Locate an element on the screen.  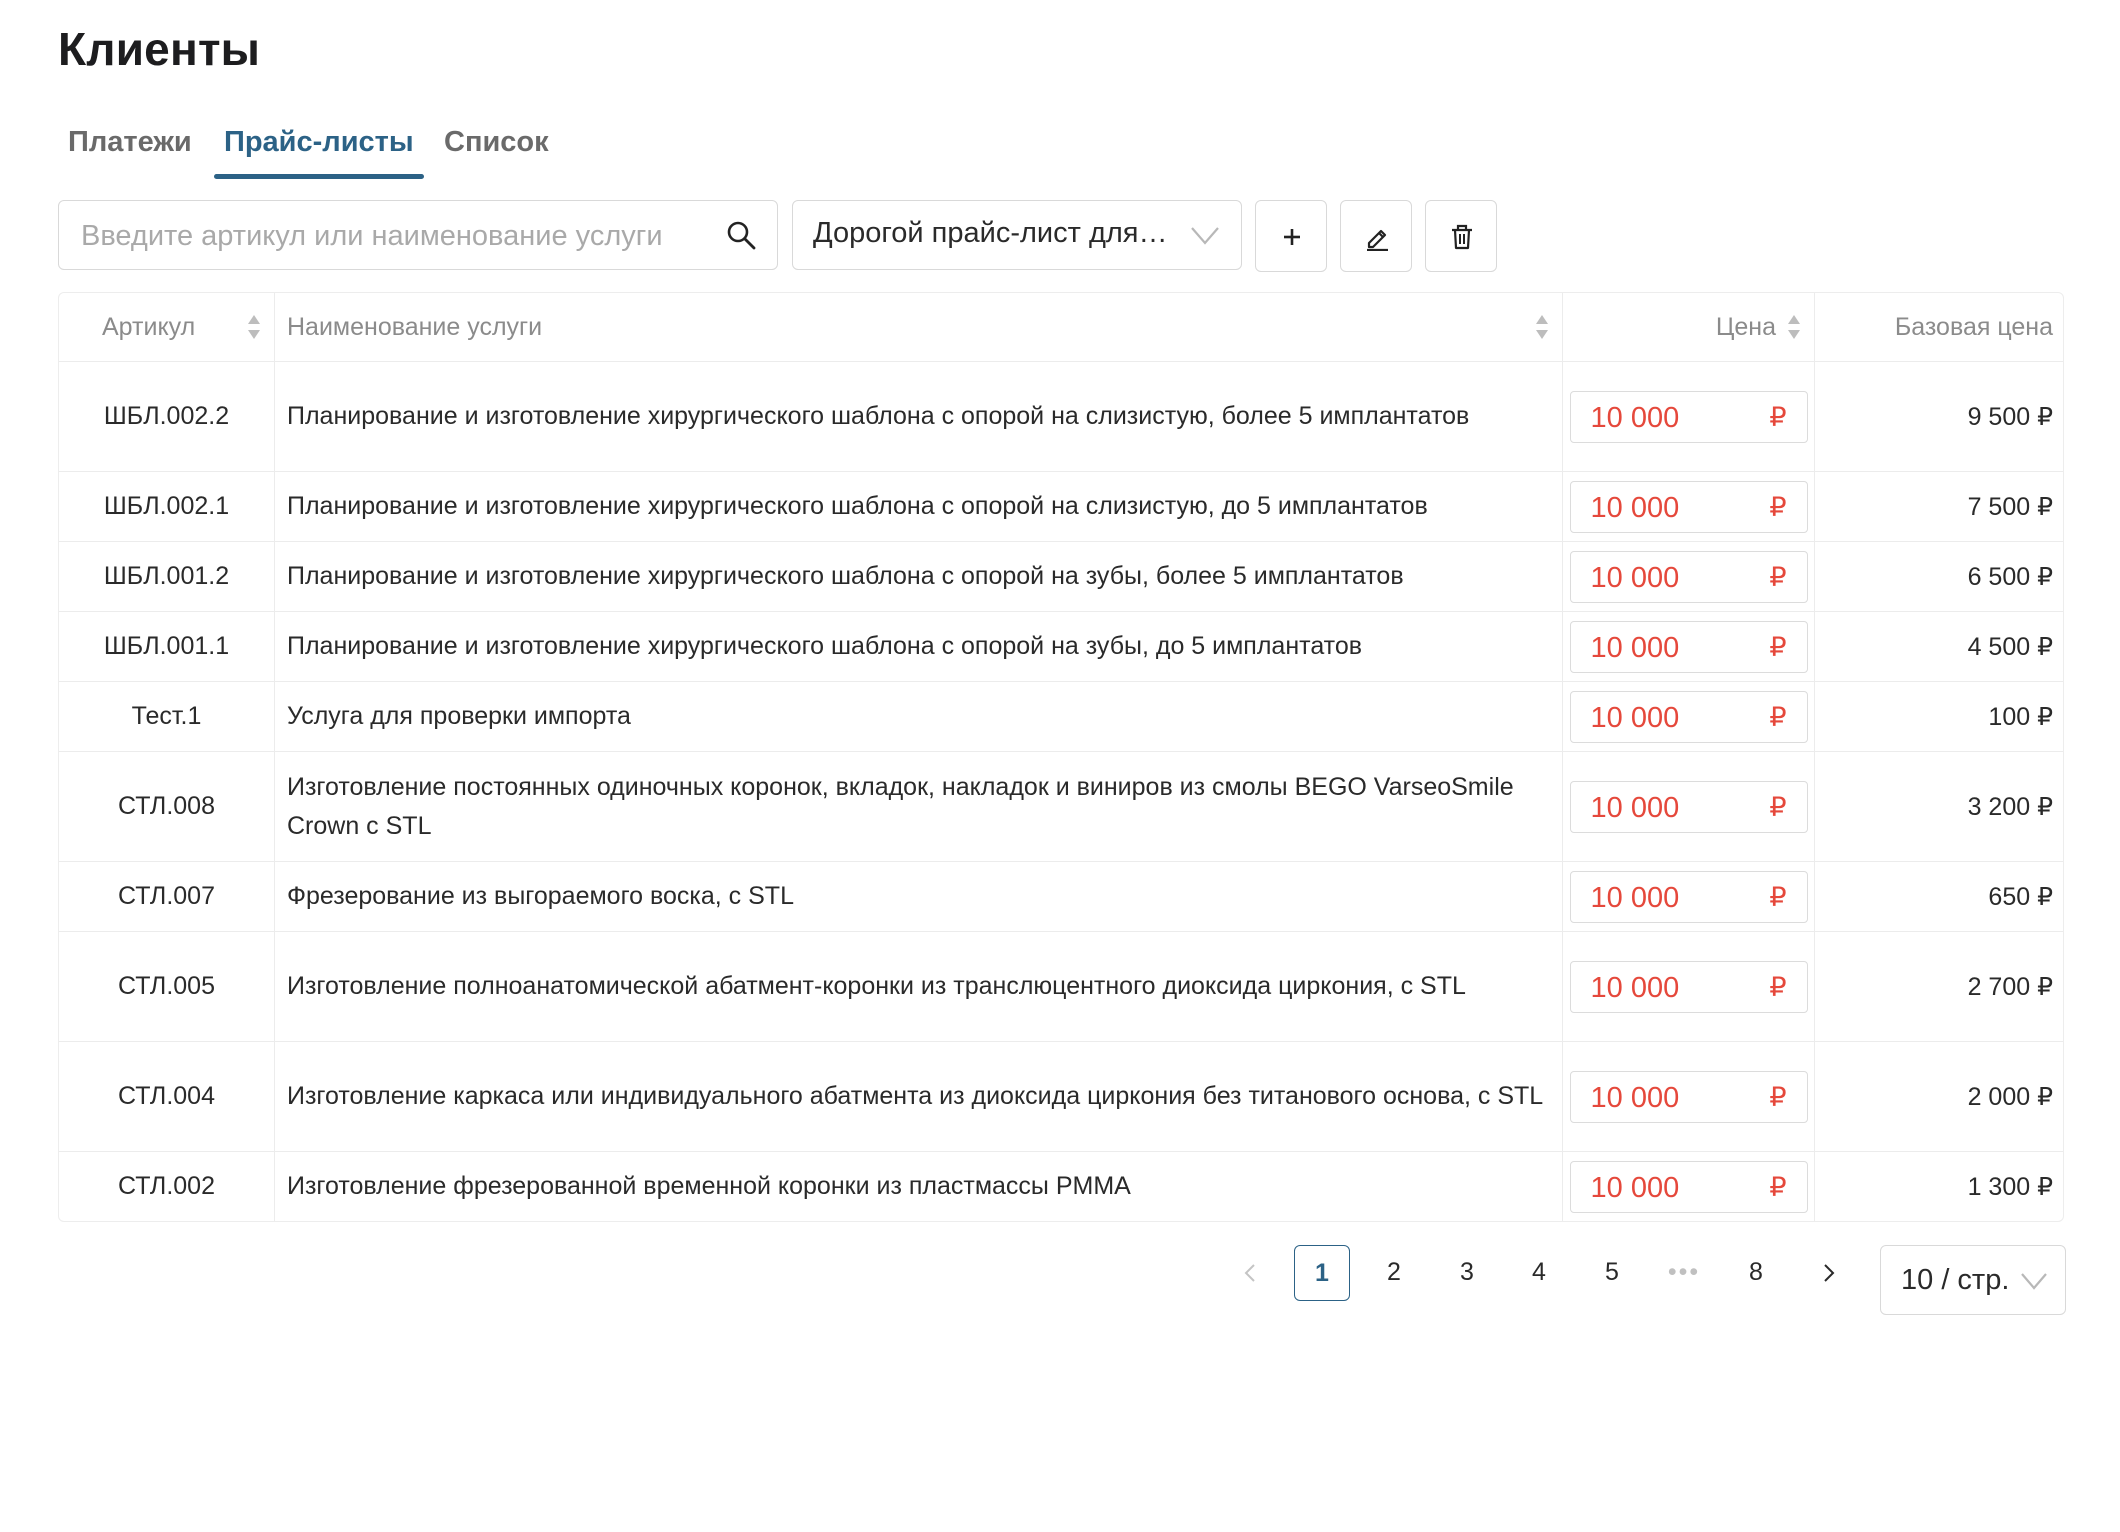
tab-price-lists: Прайс-листы is located at coordinates (319, 150).